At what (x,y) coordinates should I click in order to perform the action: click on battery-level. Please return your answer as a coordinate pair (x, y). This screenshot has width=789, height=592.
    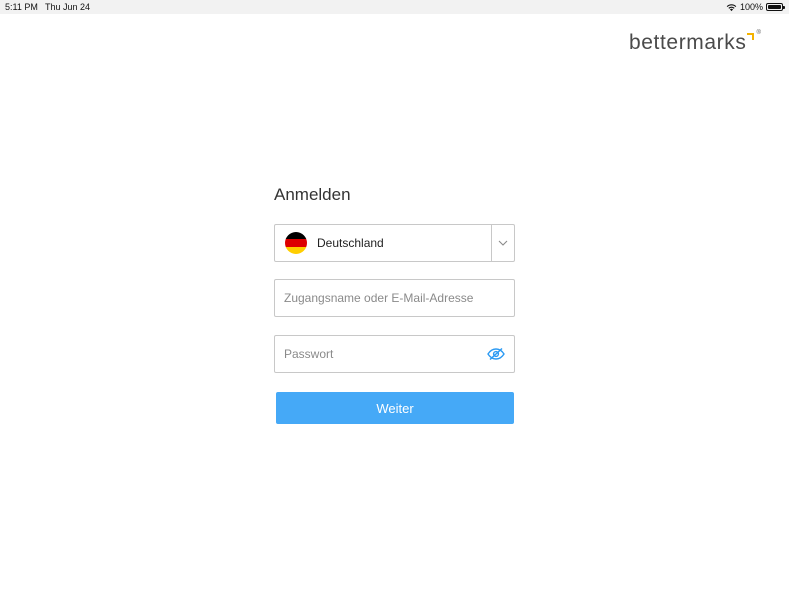
    Looking at the image, I should click on (774, 7).